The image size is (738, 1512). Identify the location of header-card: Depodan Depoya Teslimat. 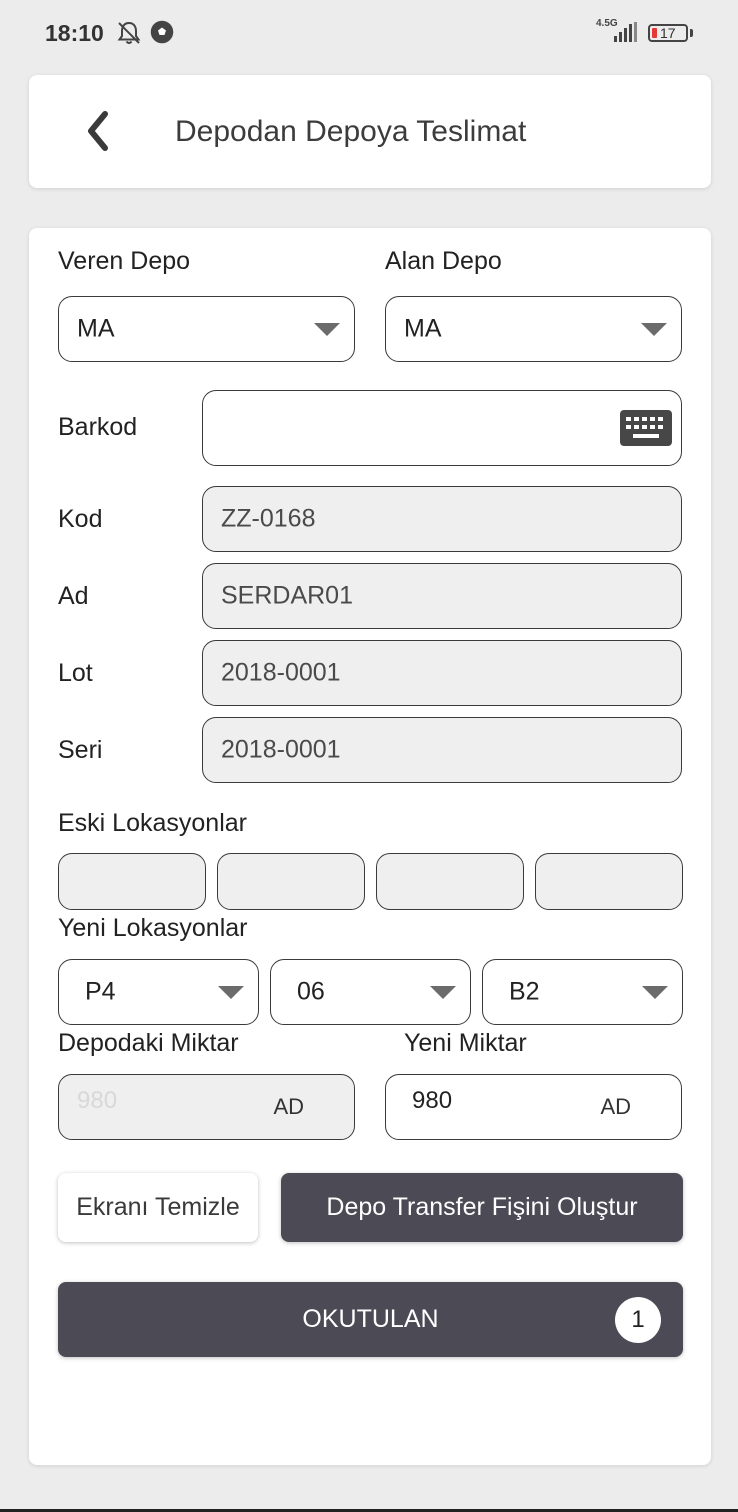
(370, 131).